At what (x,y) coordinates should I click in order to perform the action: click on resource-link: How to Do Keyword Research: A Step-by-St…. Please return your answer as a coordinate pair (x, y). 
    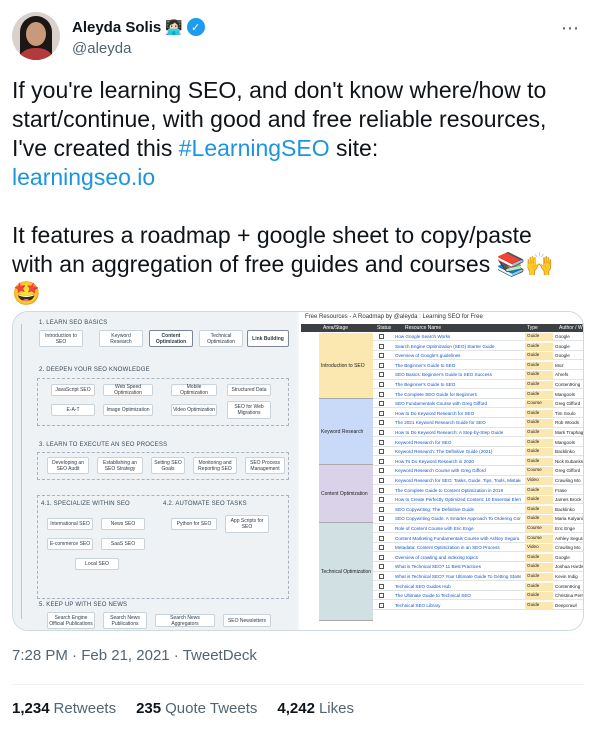
    Looking at the image, I should click on (458, 432).